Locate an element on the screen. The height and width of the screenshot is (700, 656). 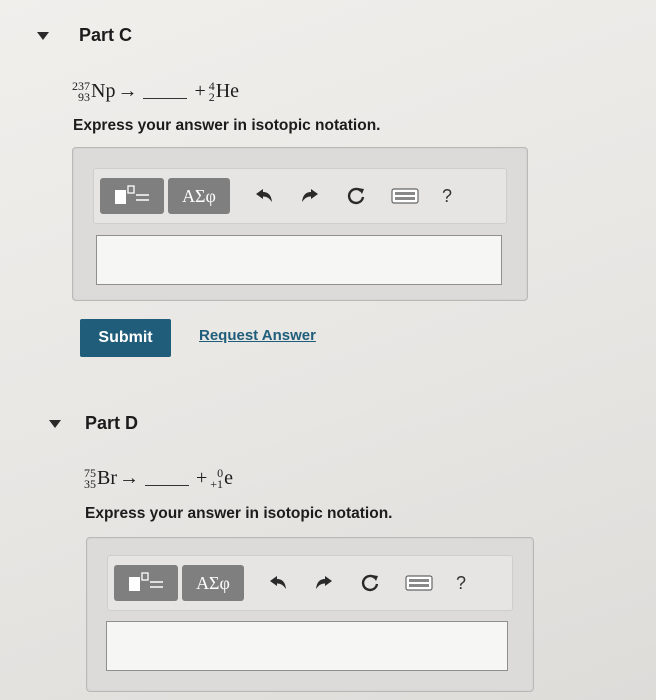
product-atomic-number: 2 is located at coordinates (211, 96).